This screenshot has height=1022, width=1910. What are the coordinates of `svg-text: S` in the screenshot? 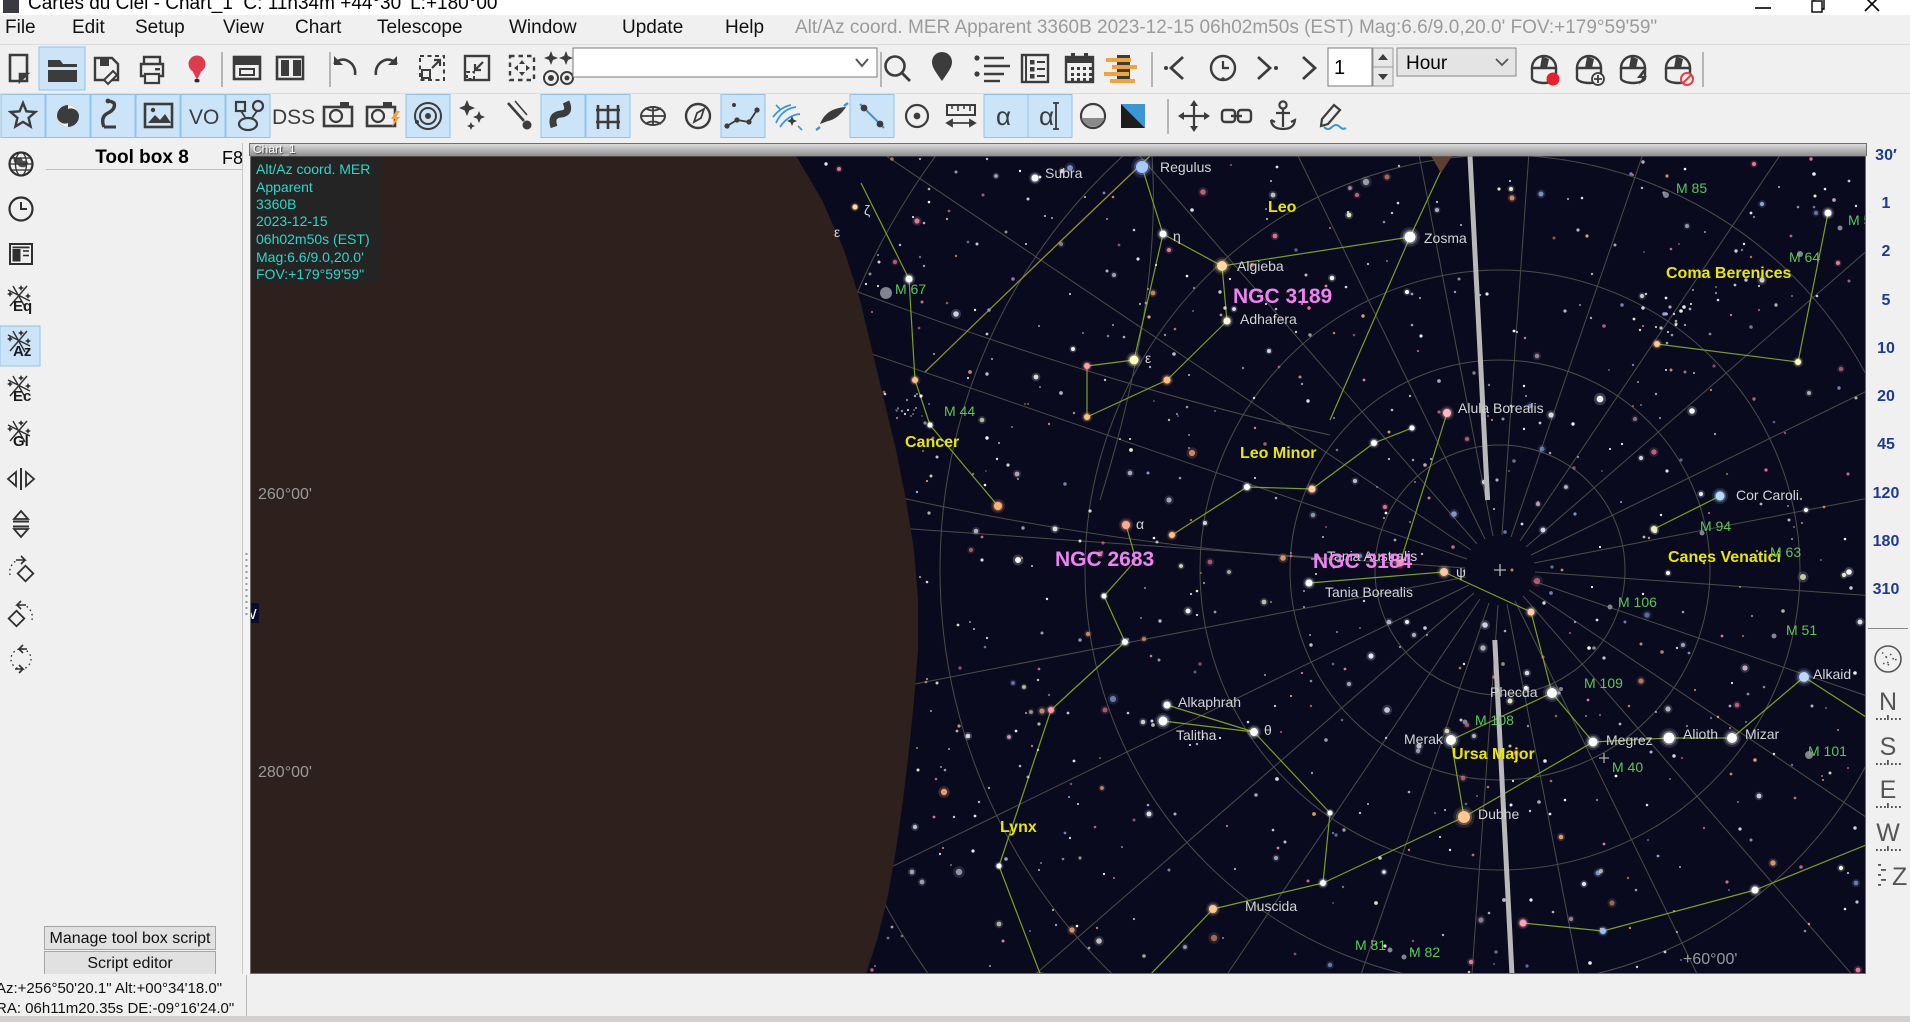 It's located at (1888, 747).